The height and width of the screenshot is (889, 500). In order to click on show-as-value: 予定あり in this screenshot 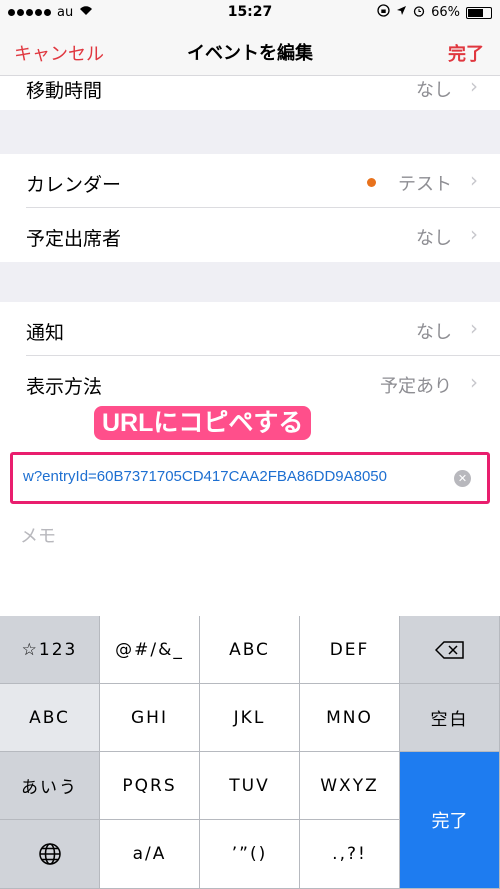, I will do `click(416, 386)`.